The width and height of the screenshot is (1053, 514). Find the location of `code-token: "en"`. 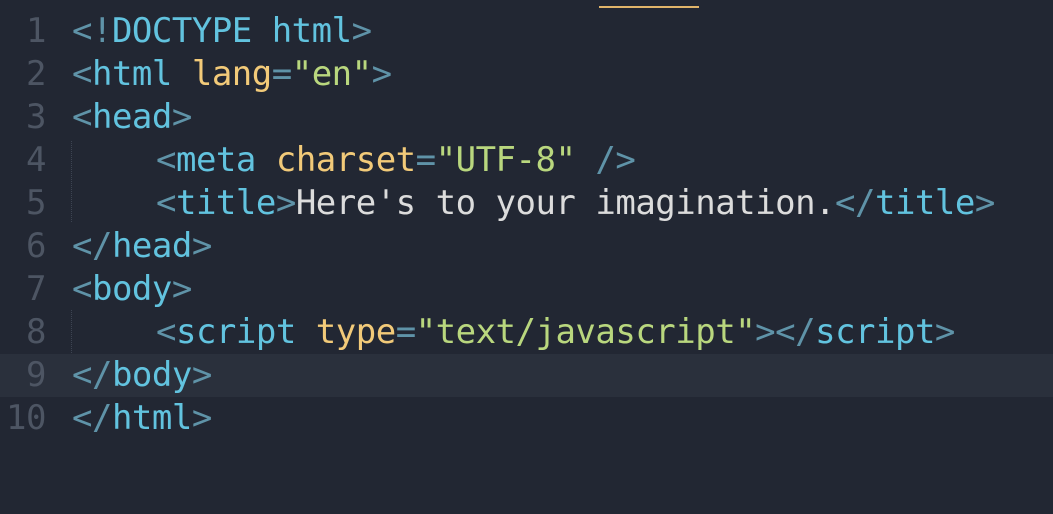

code-token: "en" is located at coordinates (331, 74).